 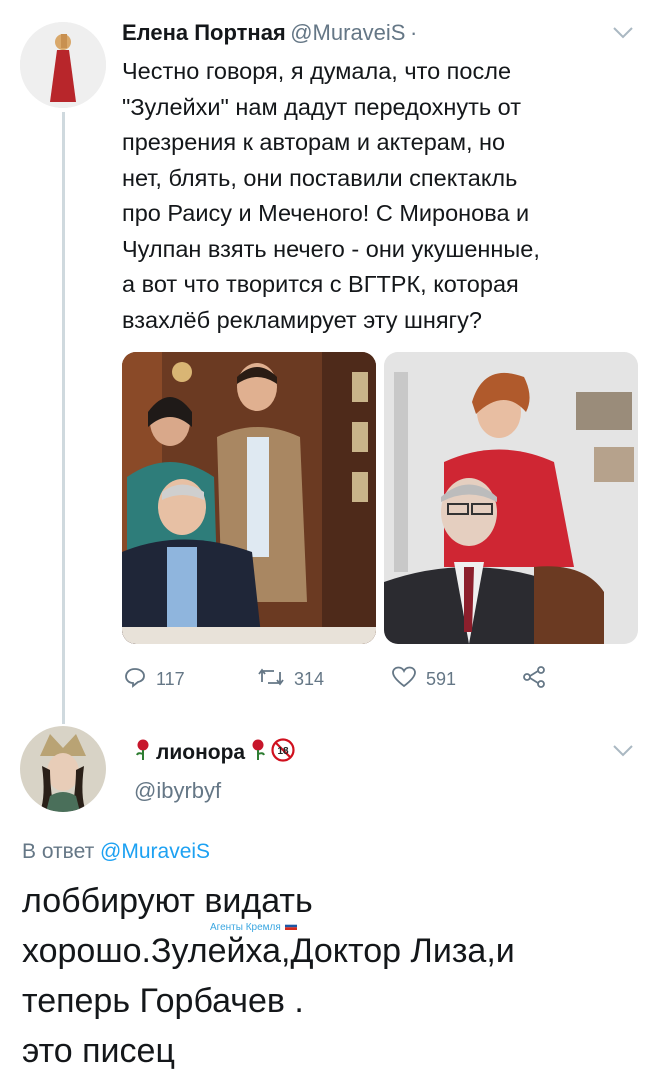 I want to click on tweet-line: Честно говоря, я думала, что после, so click(x=317, y=71).